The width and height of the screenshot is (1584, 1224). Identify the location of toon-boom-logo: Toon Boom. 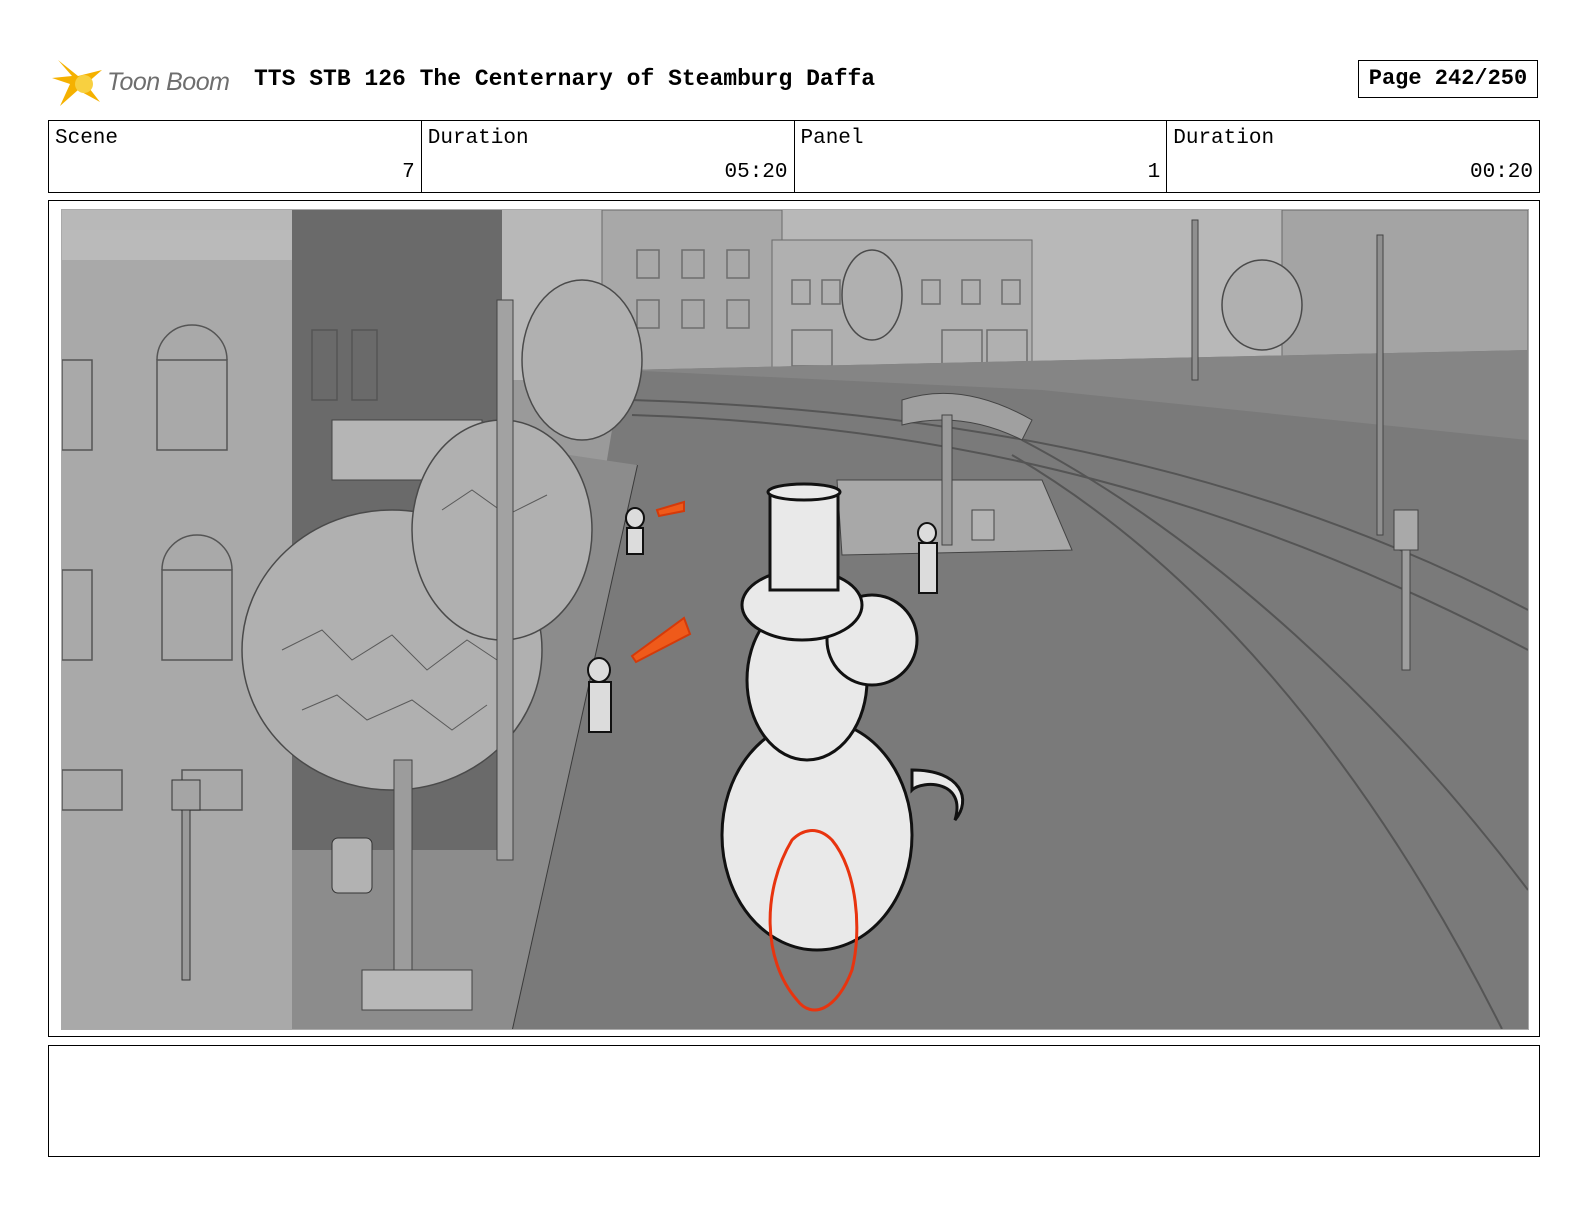
(152, 83).